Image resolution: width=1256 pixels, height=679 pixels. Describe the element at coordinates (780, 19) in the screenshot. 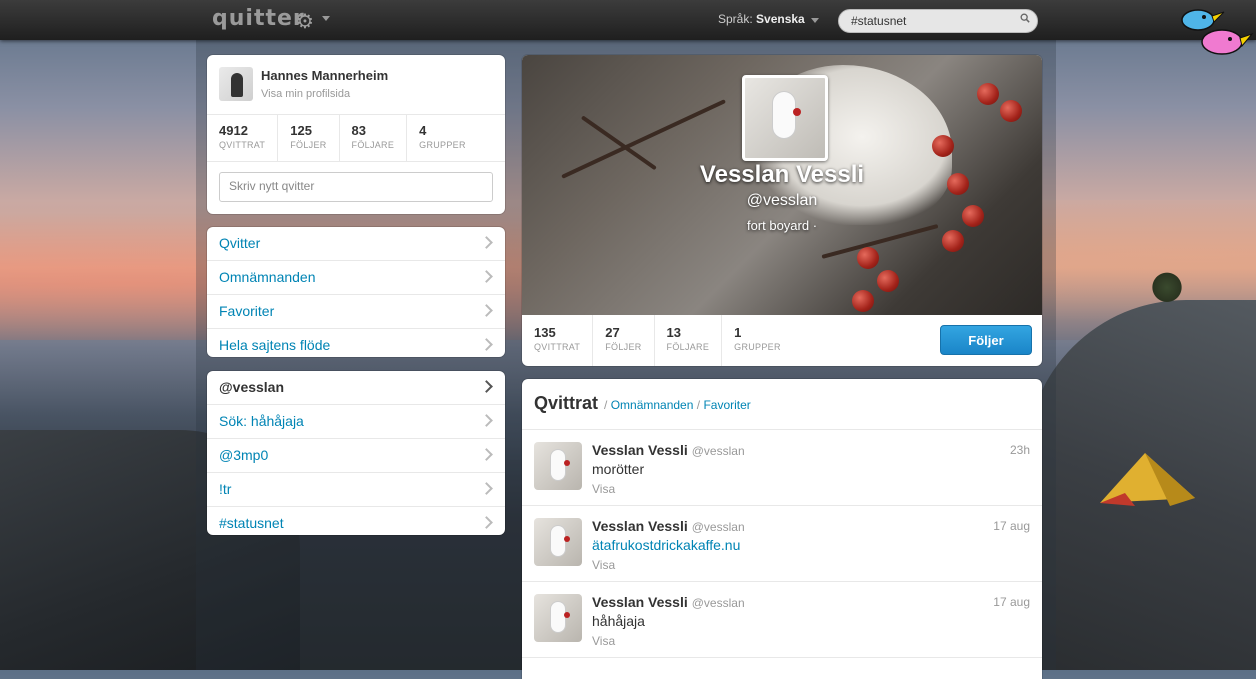

I see `language-value: Svenska` at that location.